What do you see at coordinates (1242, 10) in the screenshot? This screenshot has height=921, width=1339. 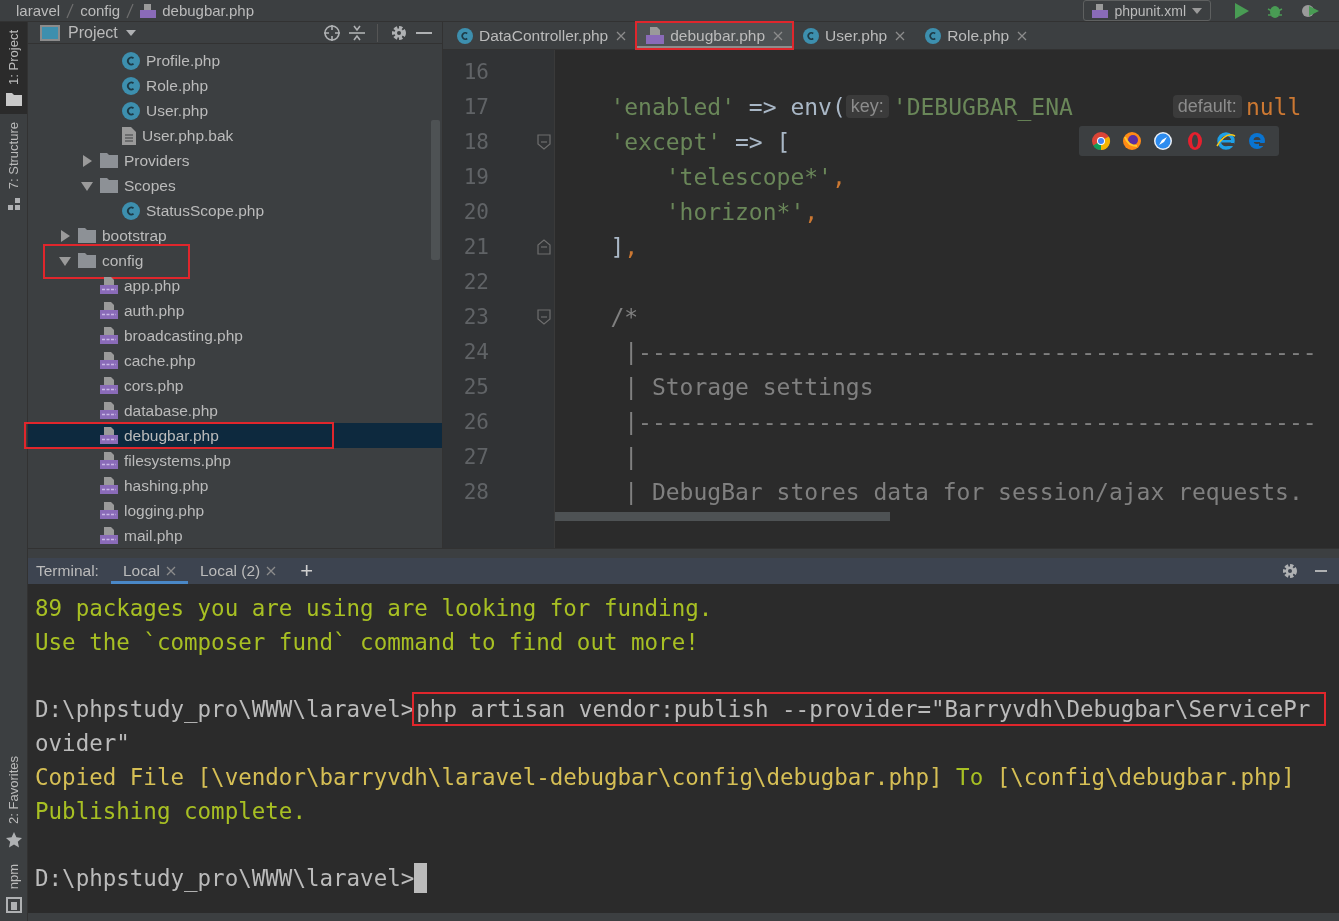 I see `run-icon` at bounding box center [1242, 10].